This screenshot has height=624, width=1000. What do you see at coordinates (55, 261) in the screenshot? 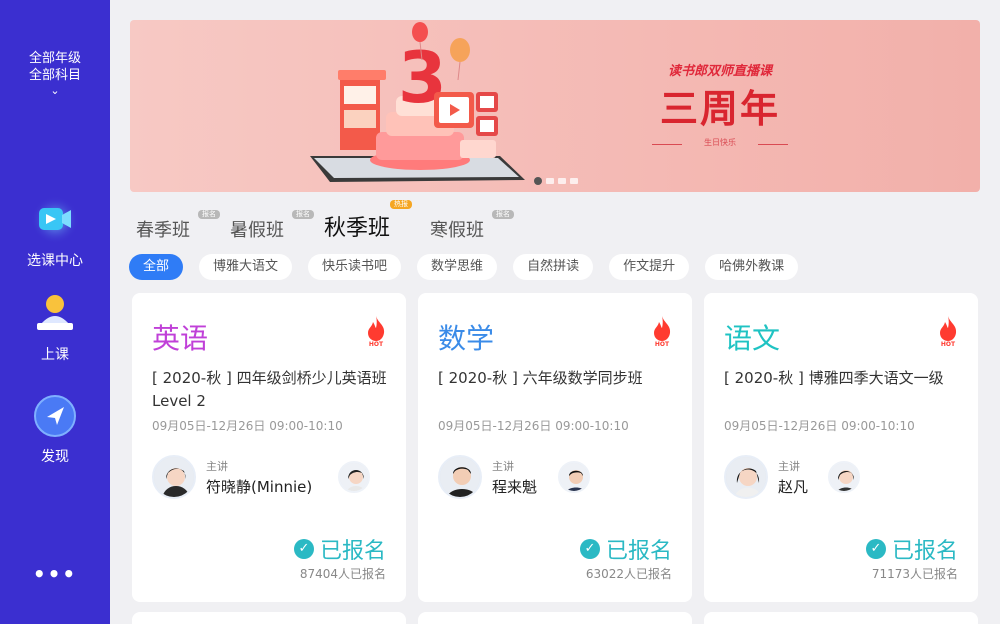
I see `nav-course-center-label: 选课中心` at bounding box center [55, 261].